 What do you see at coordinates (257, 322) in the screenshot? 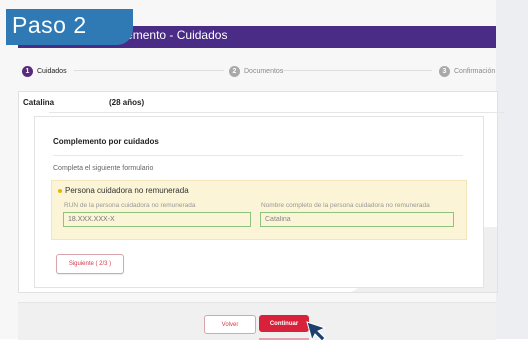
I see `footer-action-bar: Volver Continuar` at bounding box center [257, 322].